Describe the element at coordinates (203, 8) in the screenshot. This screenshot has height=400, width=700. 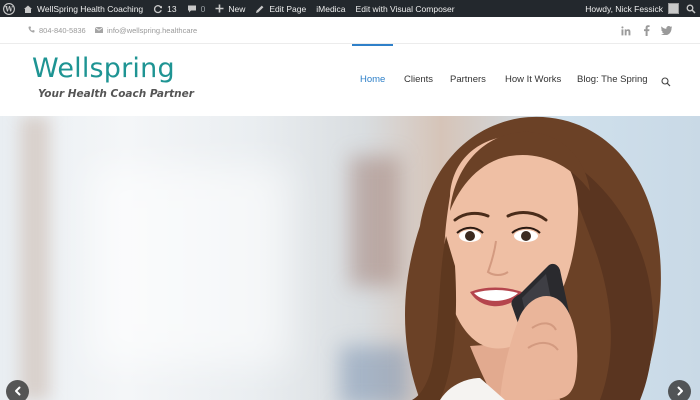
I see `comments-count: 0` at that location.